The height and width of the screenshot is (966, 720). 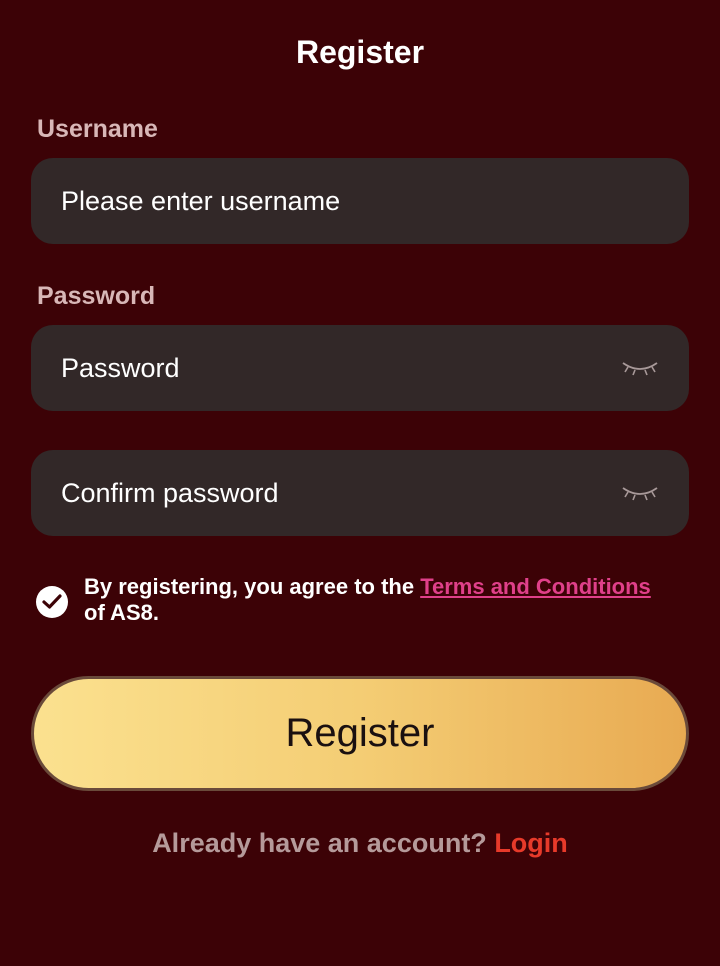 I want to click on username-input, so click(x=360, y=201).